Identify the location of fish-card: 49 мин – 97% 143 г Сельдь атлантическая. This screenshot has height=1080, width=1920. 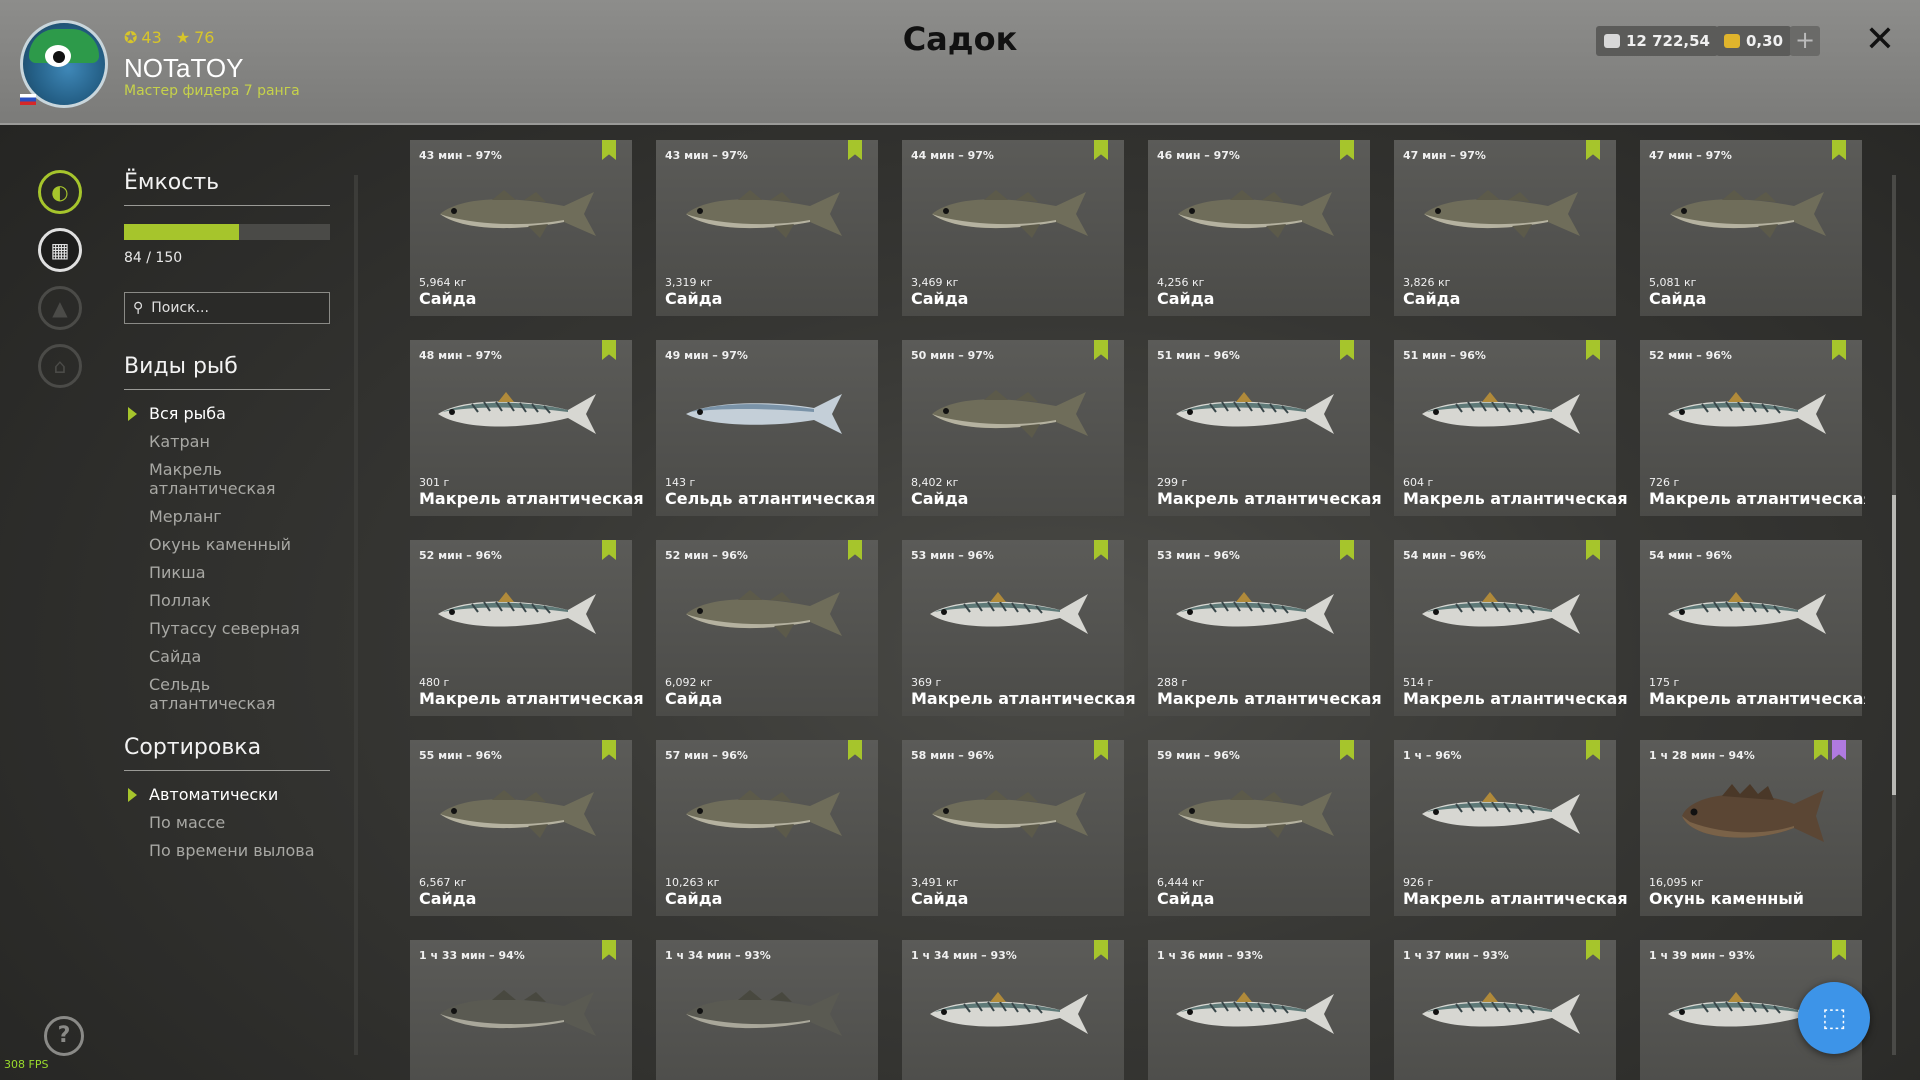
(767, 428).